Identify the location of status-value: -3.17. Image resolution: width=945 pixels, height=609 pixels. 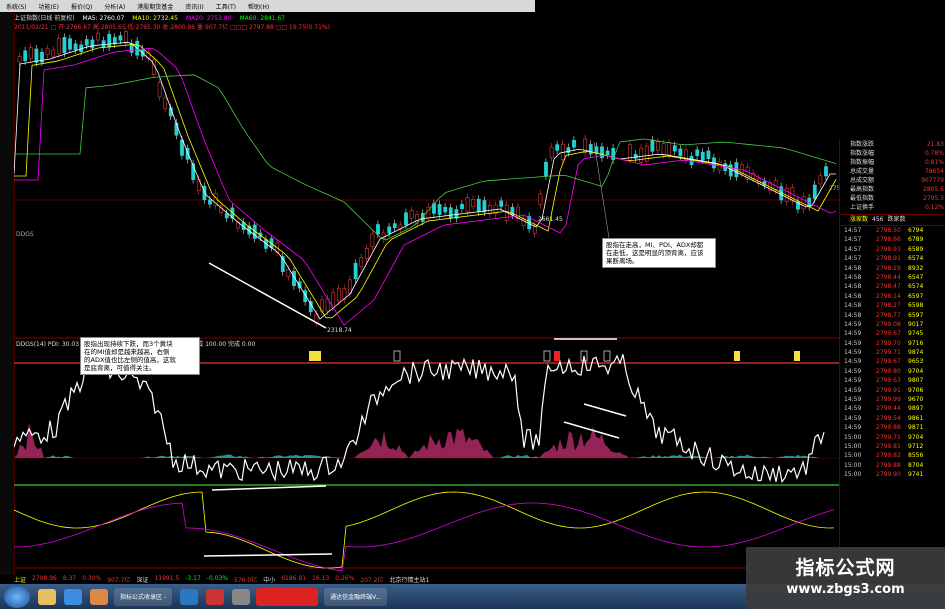
(193, 578).